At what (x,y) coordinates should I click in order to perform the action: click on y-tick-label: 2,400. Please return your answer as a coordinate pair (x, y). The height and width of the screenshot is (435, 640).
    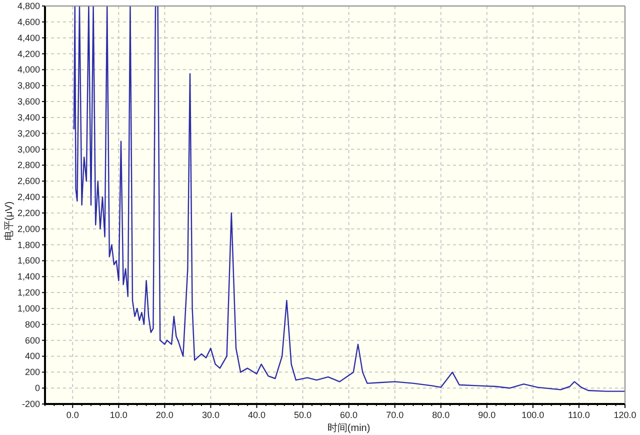
    Looking at the image, I should click on (28, 197).